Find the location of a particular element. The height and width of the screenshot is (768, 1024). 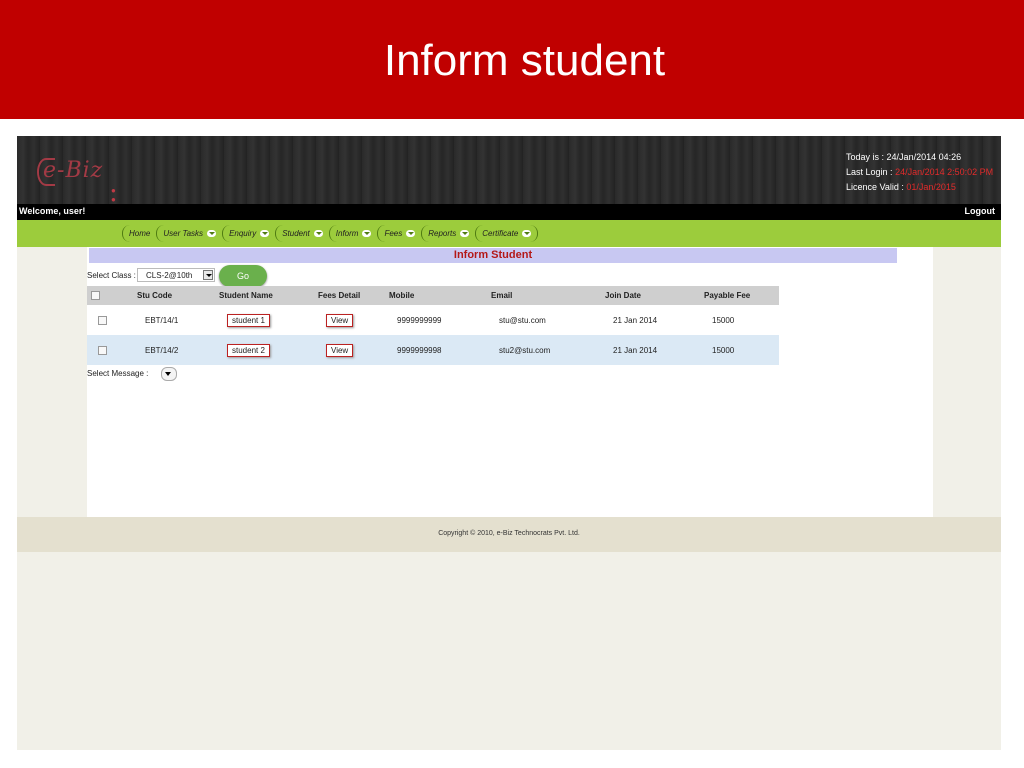

class-select-value: CLS-2@10th is located at coordinates (169, 275).